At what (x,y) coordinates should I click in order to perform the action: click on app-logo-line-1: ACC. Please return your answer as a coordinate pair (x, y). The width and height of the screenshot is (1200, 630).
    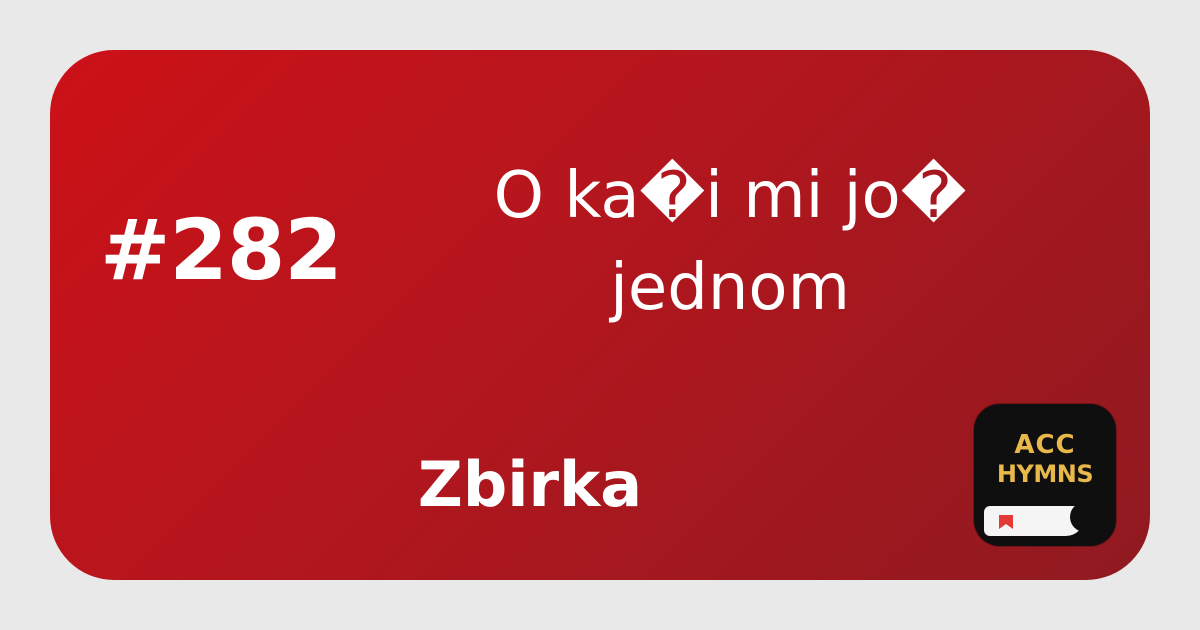
    Looking at the image, I should click on (1045, 445).